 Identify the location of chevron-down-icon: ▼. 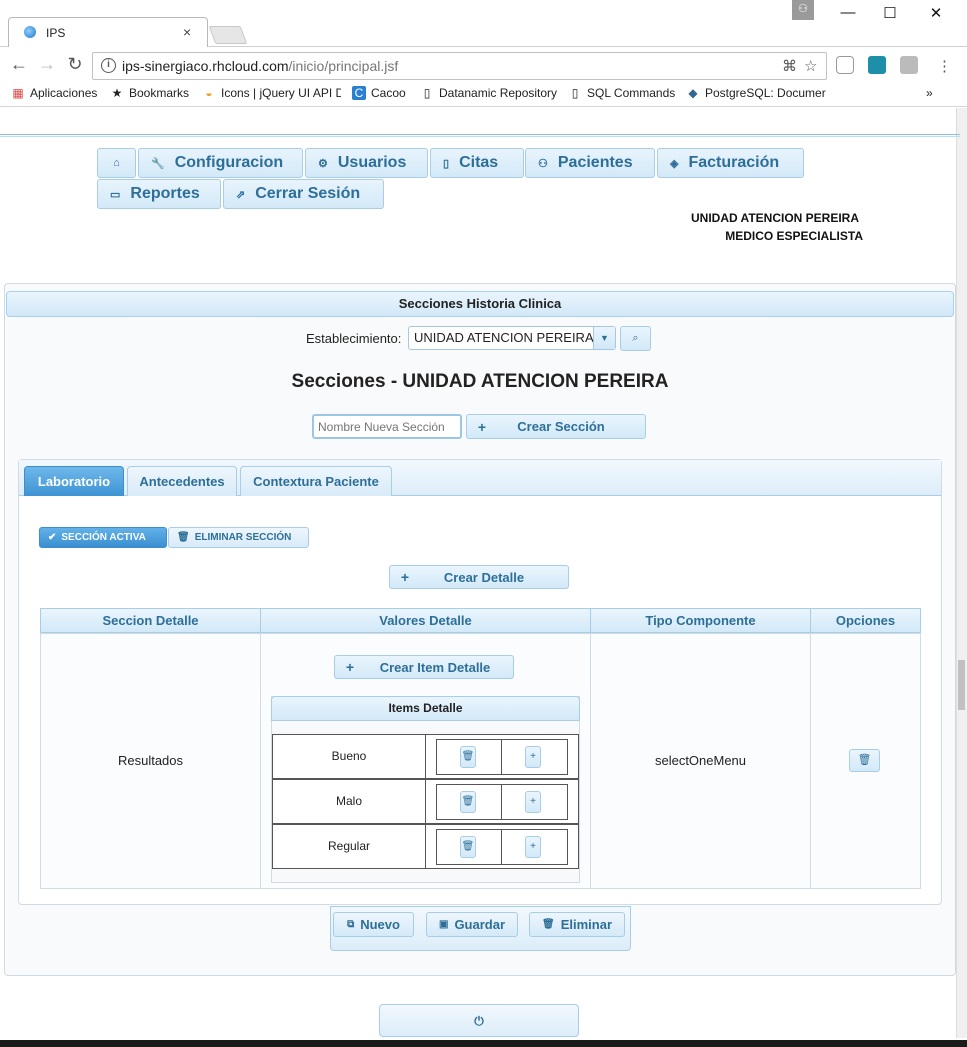
(604, 338).